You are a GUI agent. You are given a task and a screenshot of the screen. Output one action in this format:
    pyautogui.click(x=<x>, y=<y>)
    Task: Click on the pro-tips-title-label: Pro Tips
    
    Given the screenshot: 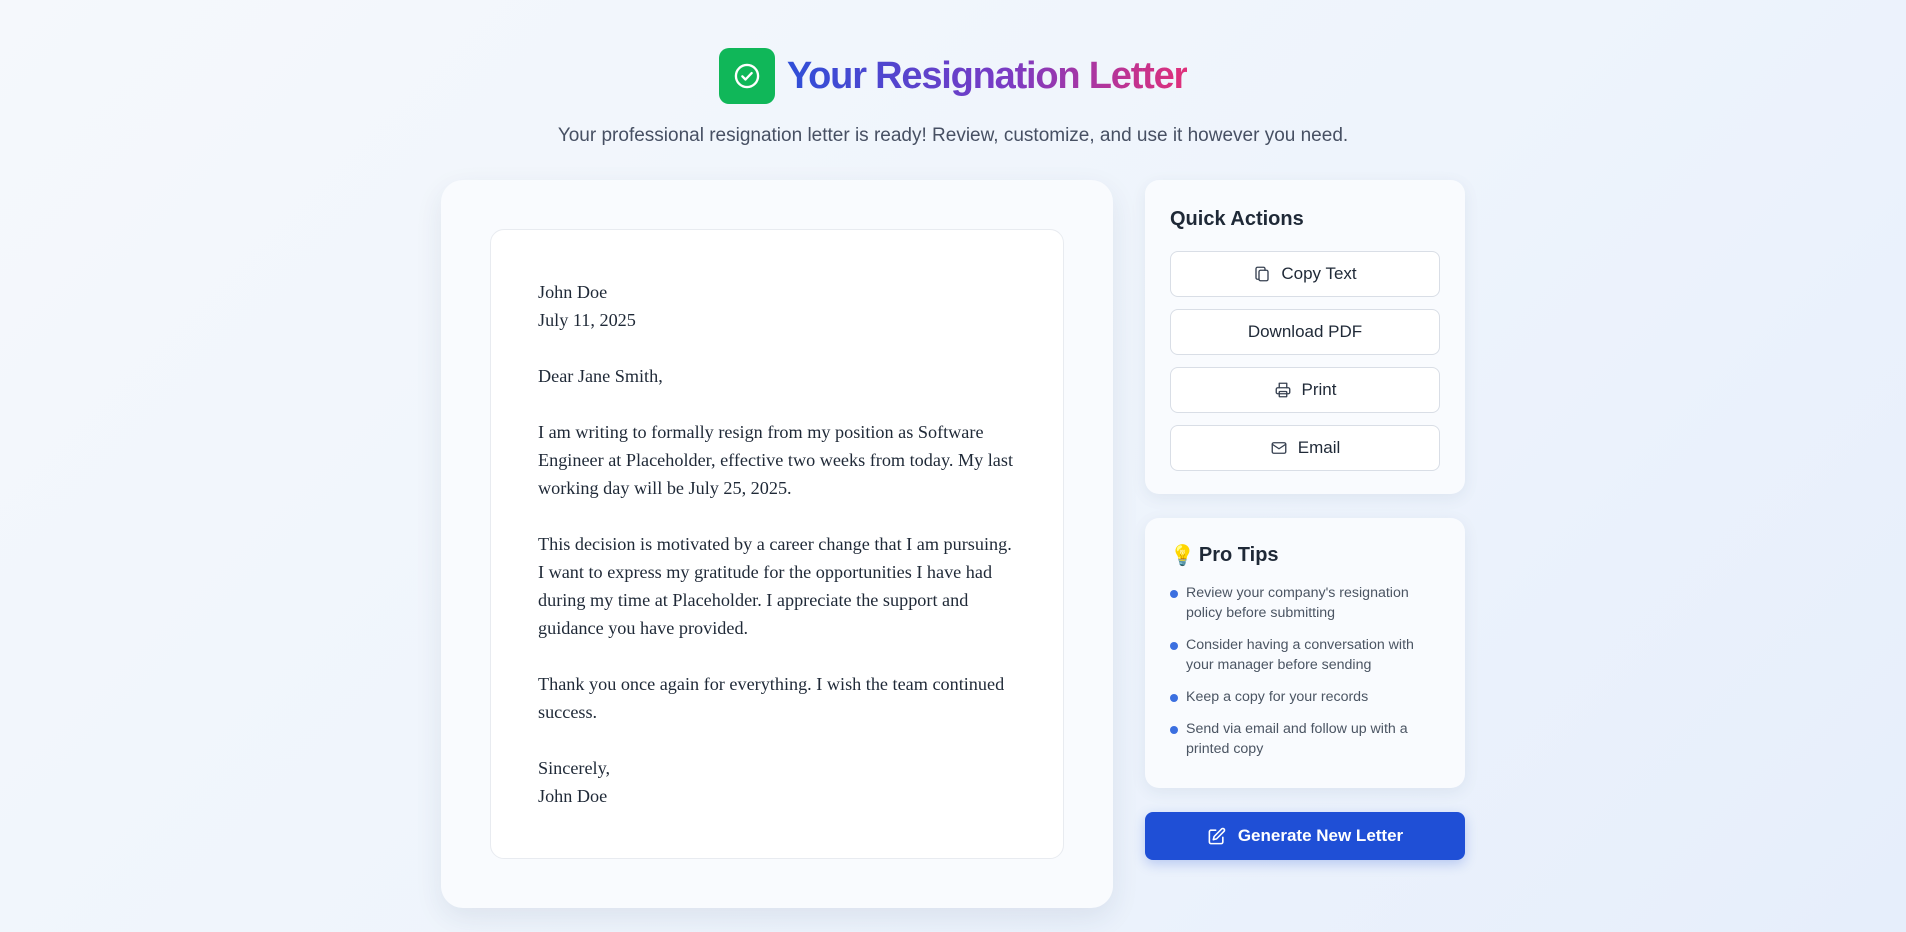 What is the action you would take?
    pyautogui.click(x=1238, y=555)
    